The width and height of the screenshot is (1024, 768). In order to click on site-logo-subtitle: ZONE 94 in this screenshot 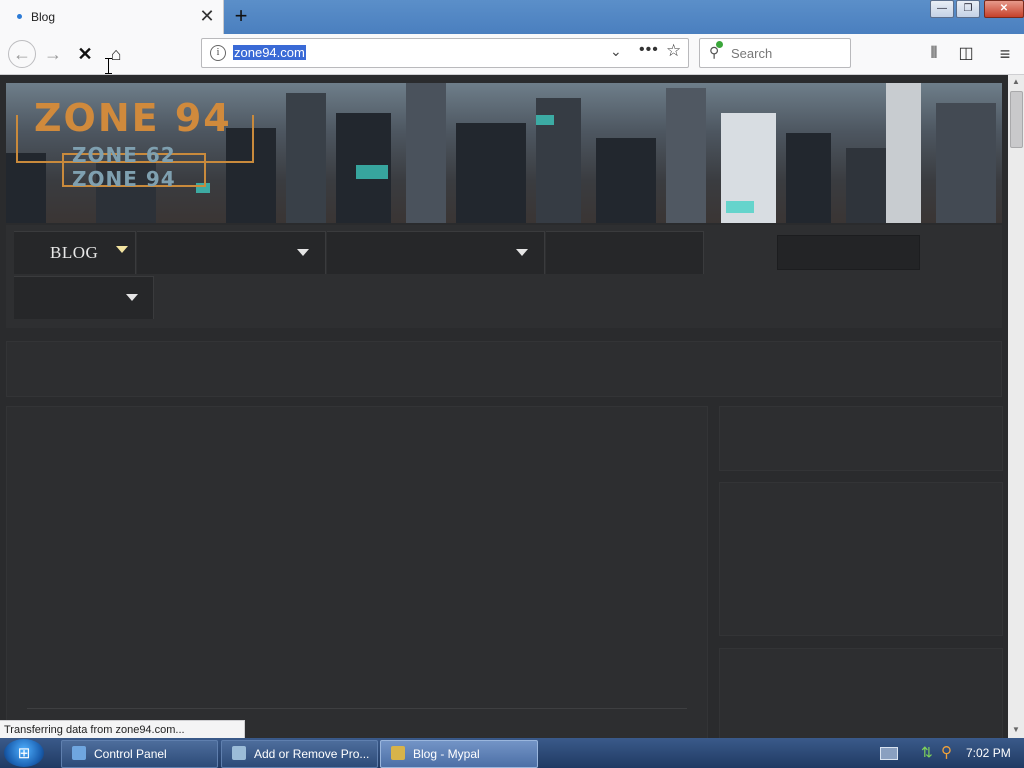, I will do `click(124, 179)`.